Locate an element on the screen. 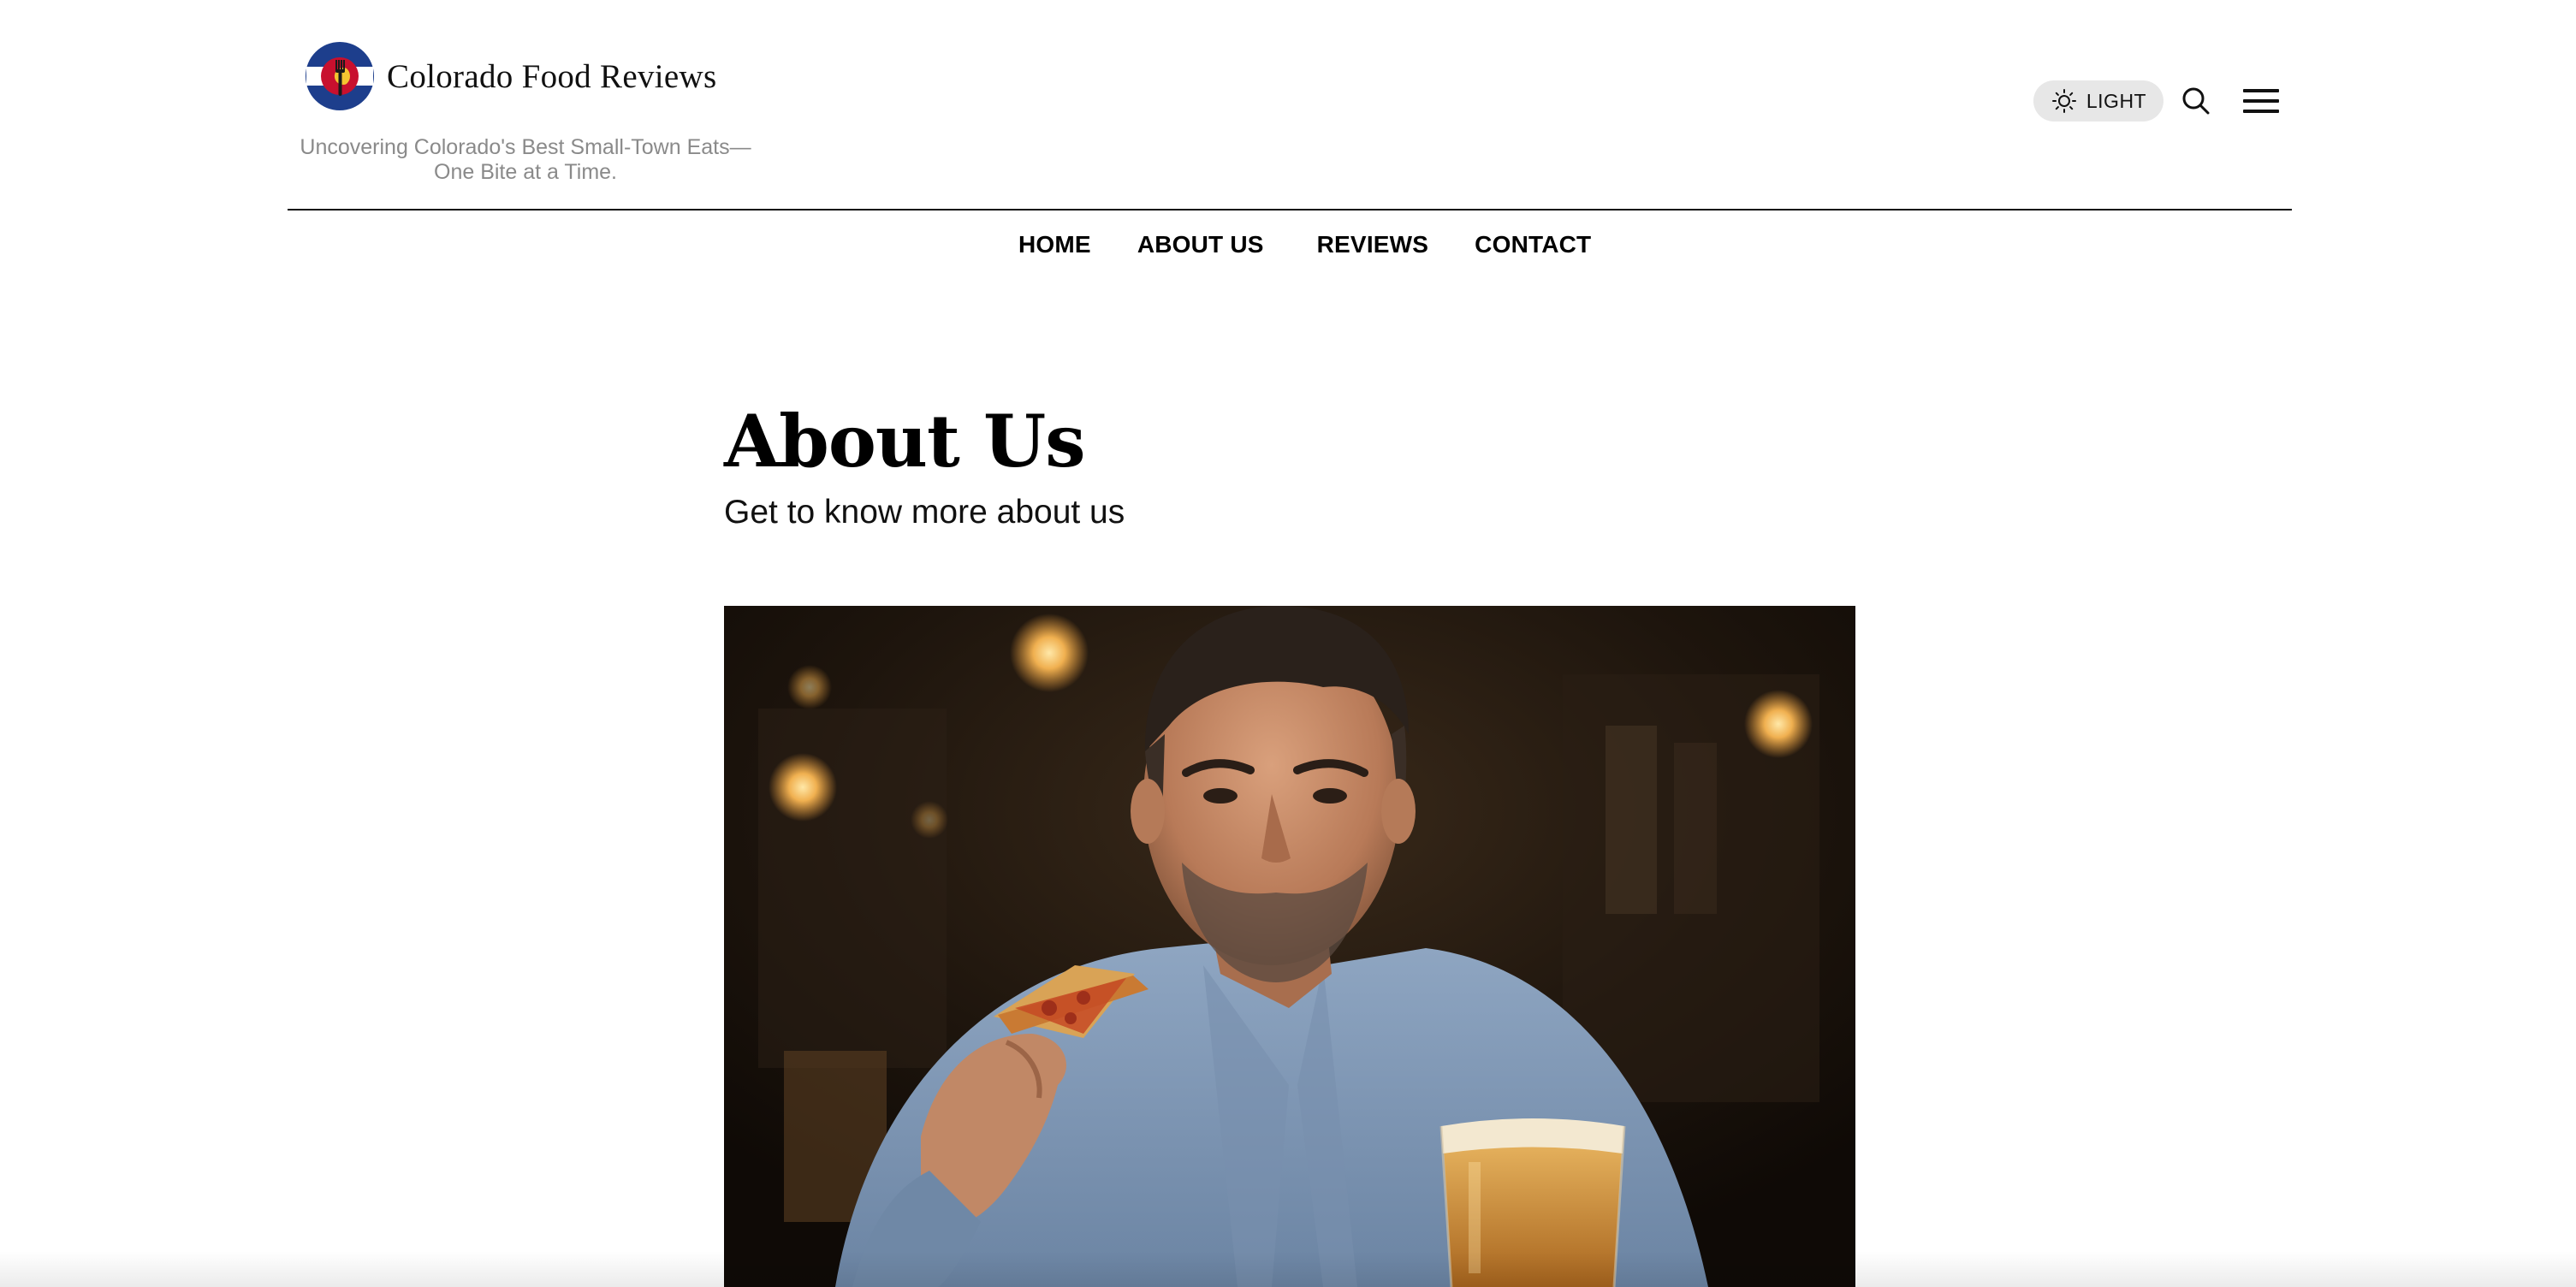 The width and height of the screenshot is (2576, 1287). nav-item-reviews: REVIEWS is located at coordinates (1373, 245).